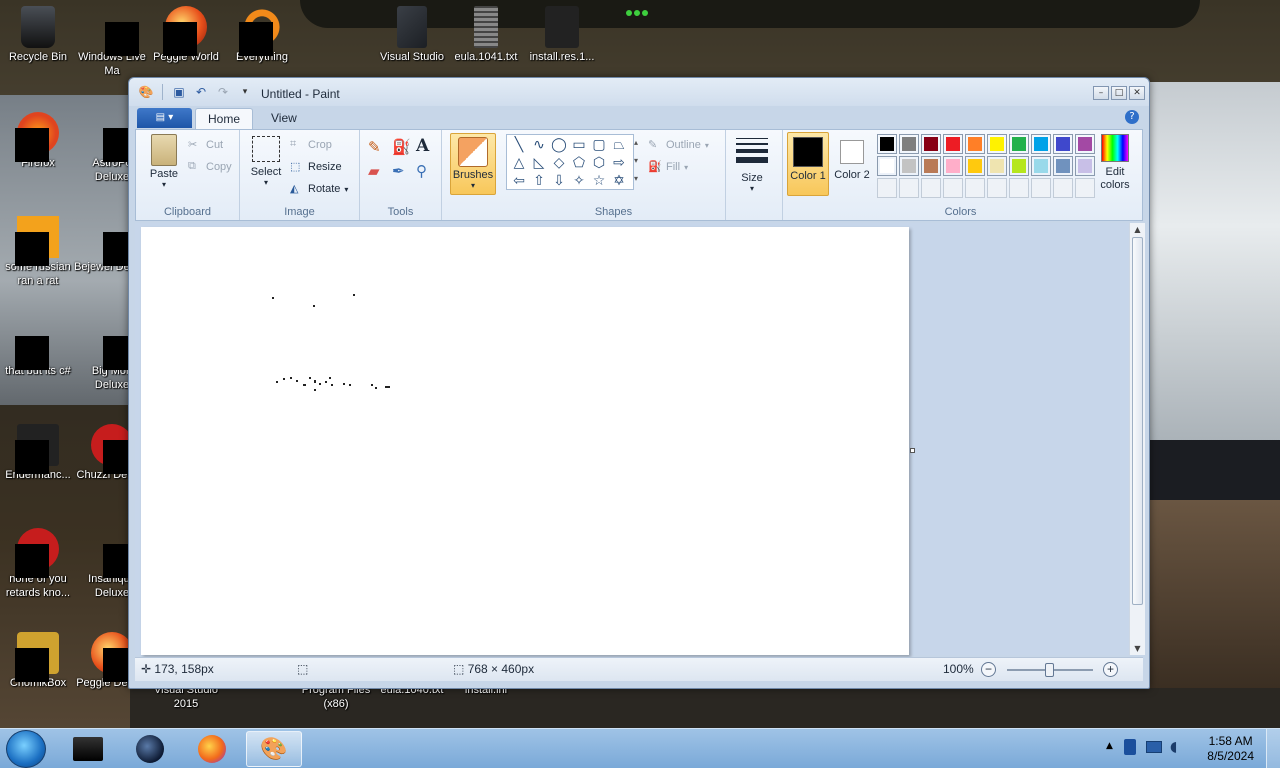  Describe the element at coordinates (401, 147) in the screenshot. I see `fill-bucket-icon: ⛽` at that location.